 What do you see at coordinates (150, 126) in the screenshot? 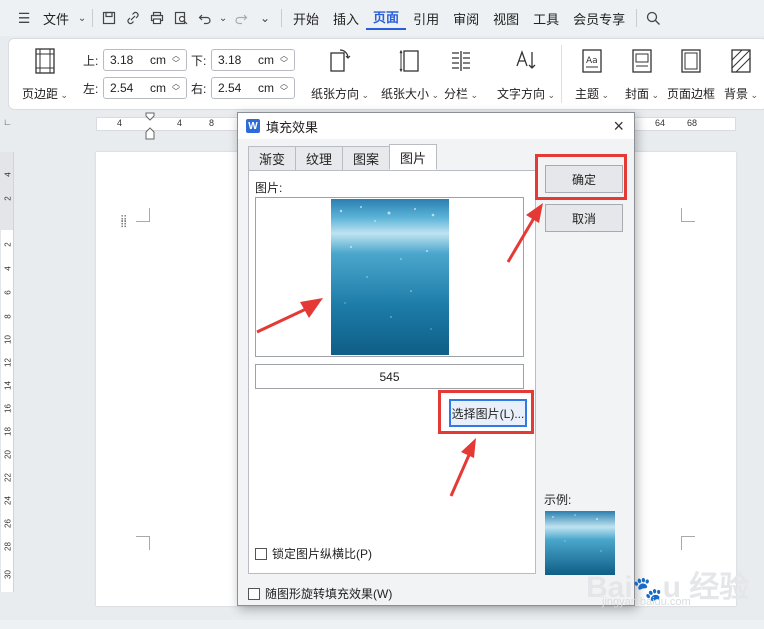
I see `indent-marker-icon` at bounding box center [150, 126].